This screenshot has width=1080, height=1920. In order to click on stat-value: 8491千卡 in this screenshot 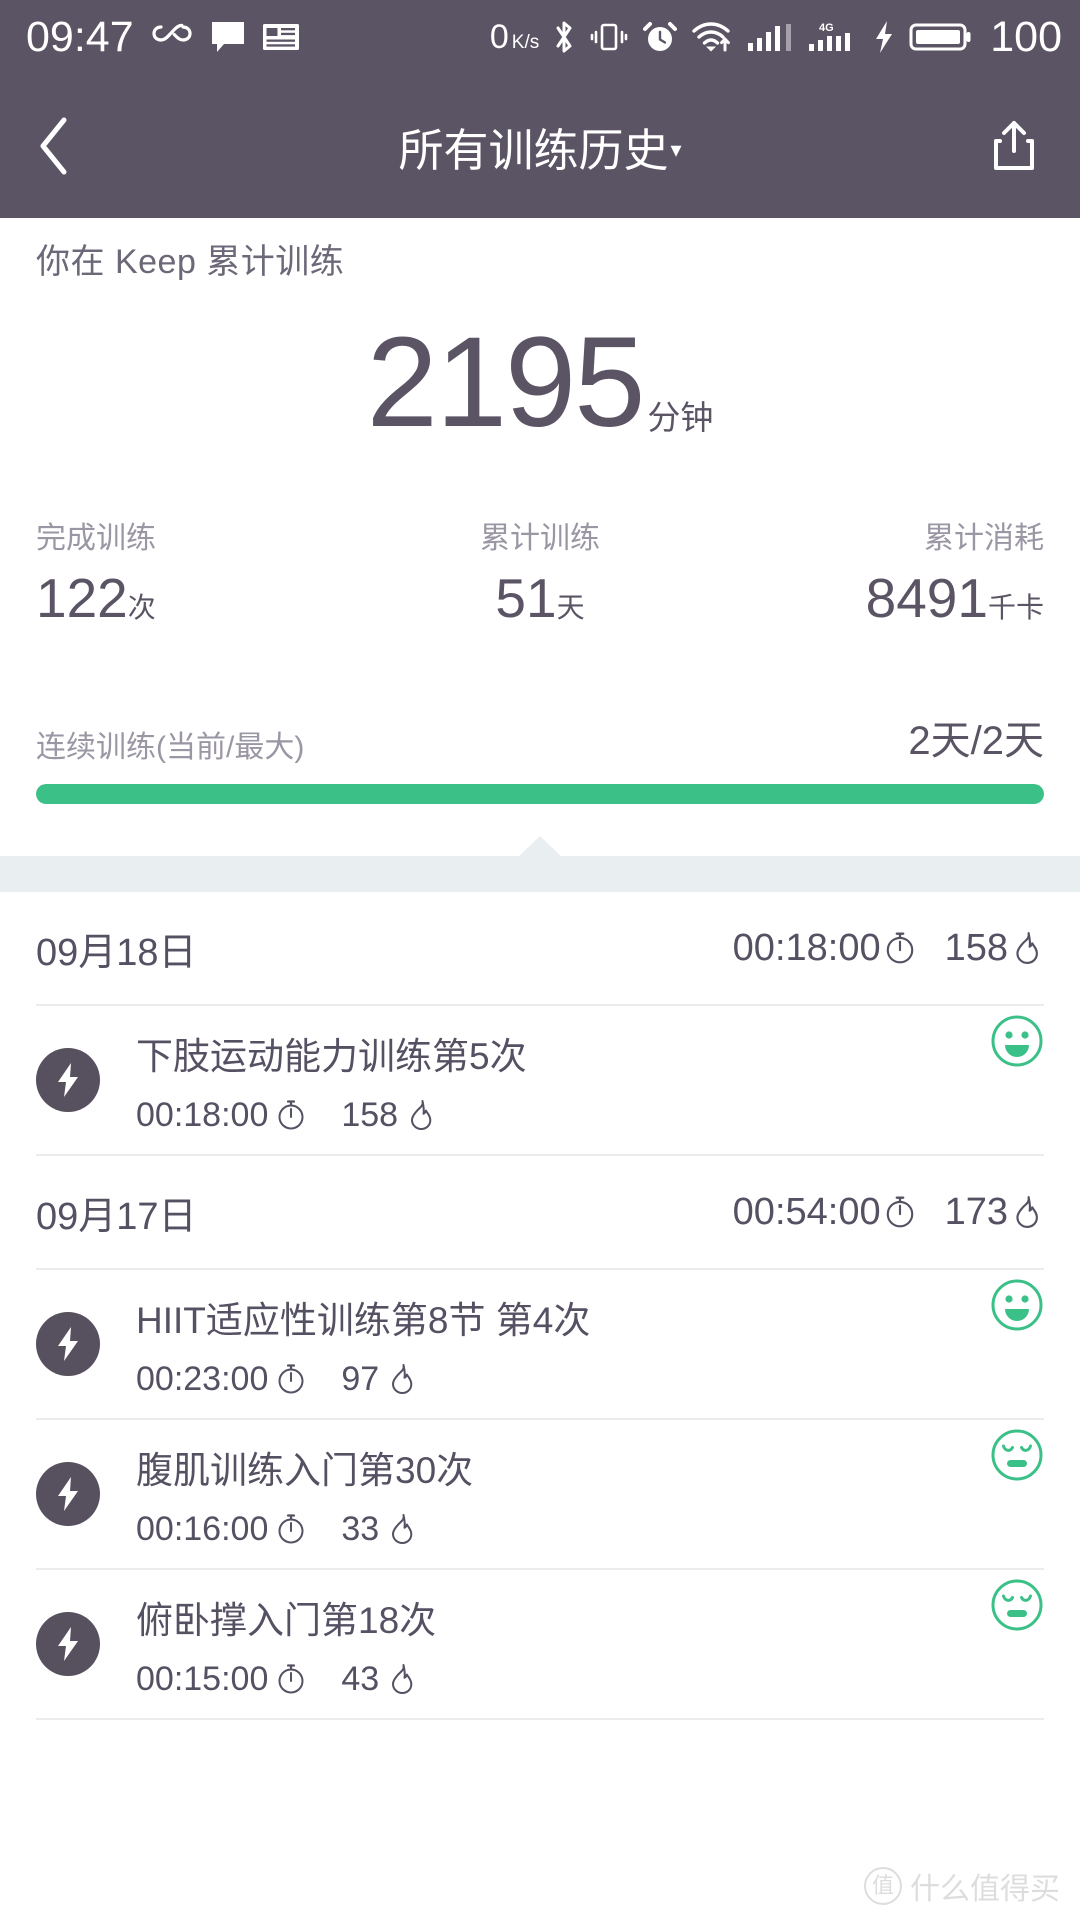, I will do `click(876, 598)`.